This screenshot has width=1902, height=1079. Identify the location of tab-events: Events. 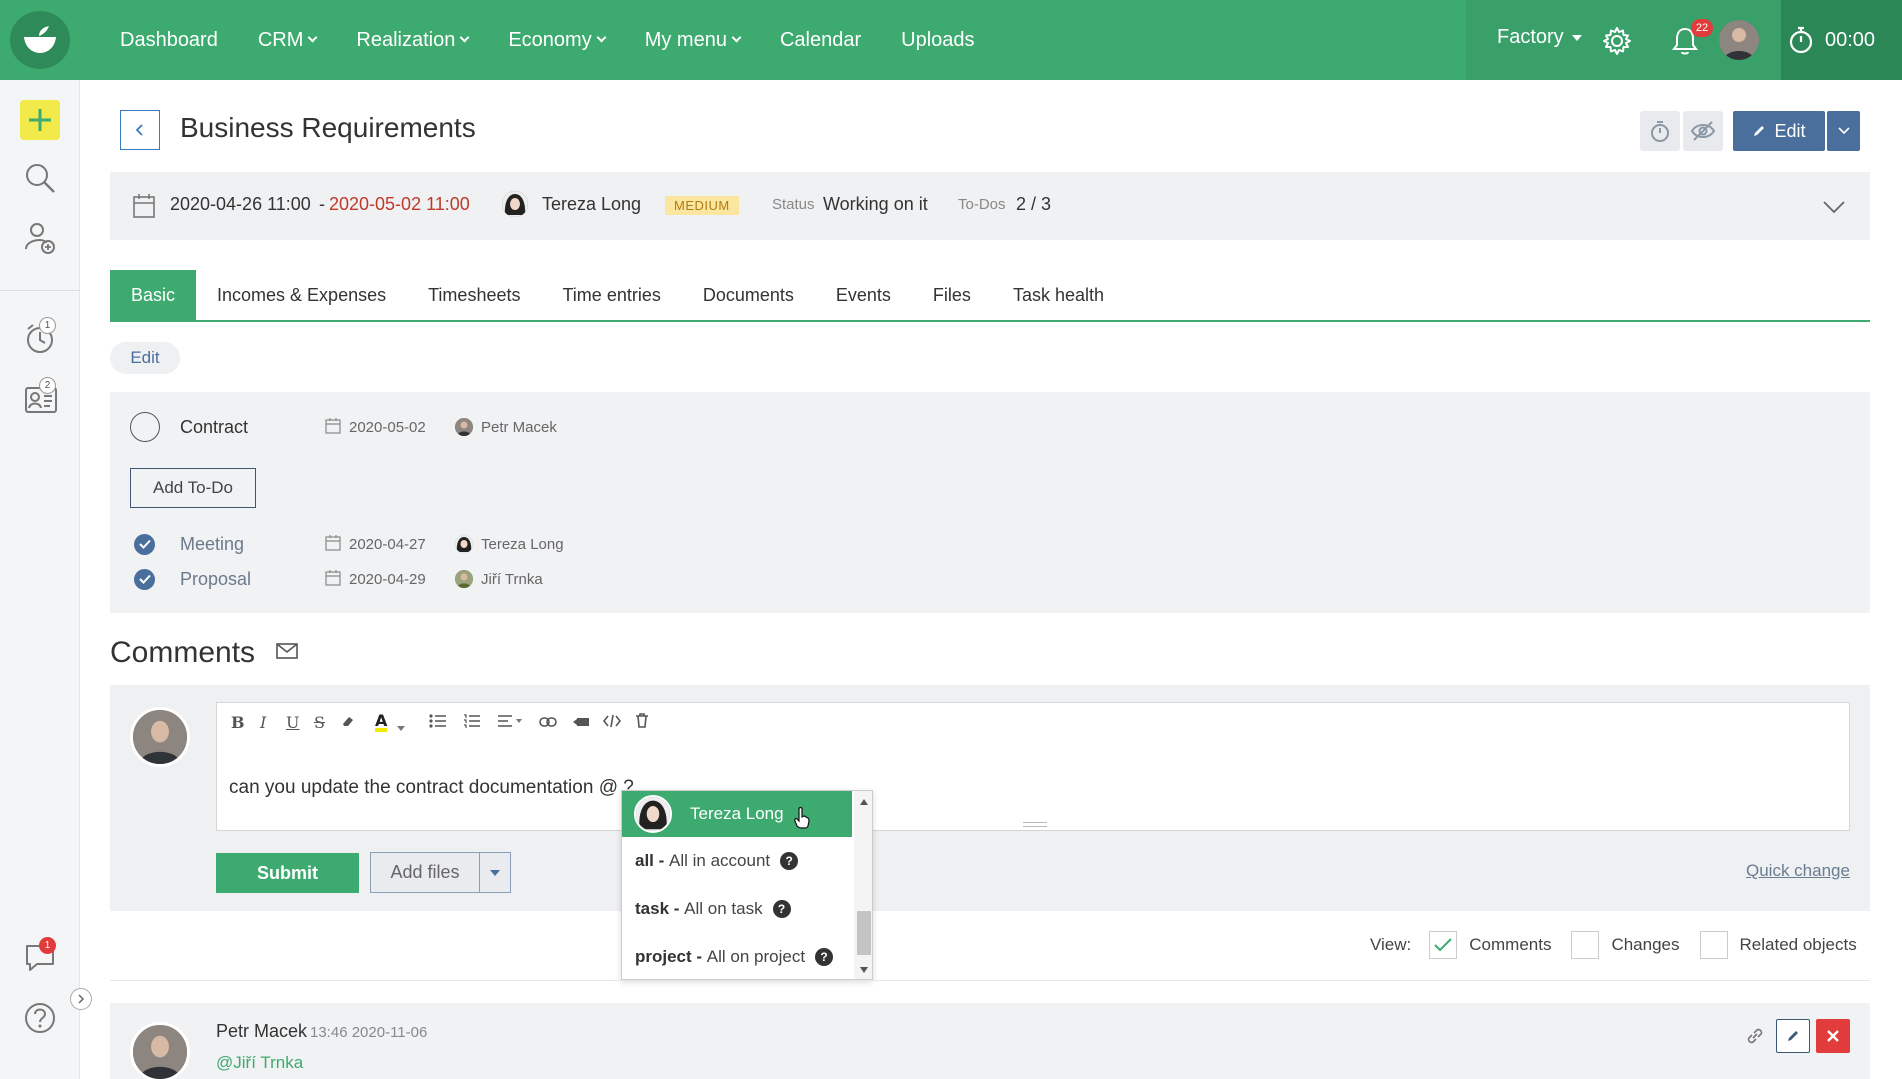
(863, 295).